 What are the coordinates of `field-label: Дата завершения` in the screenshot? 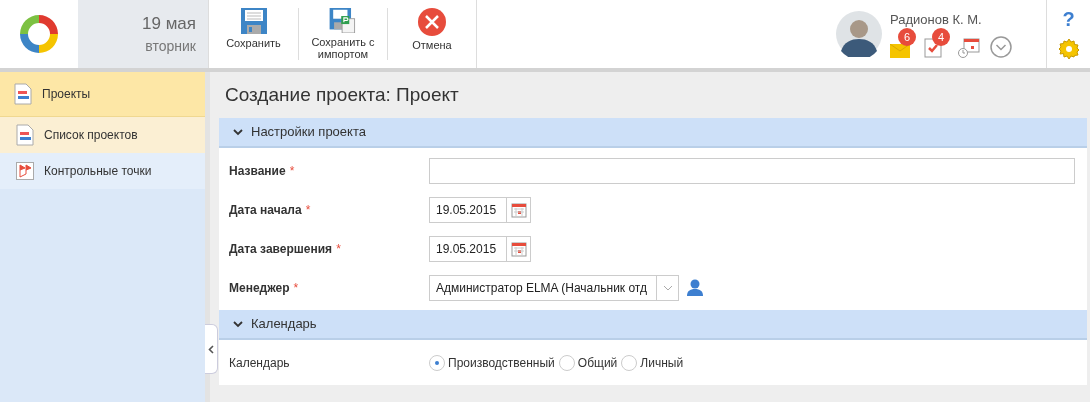 It's located at (281, 249).